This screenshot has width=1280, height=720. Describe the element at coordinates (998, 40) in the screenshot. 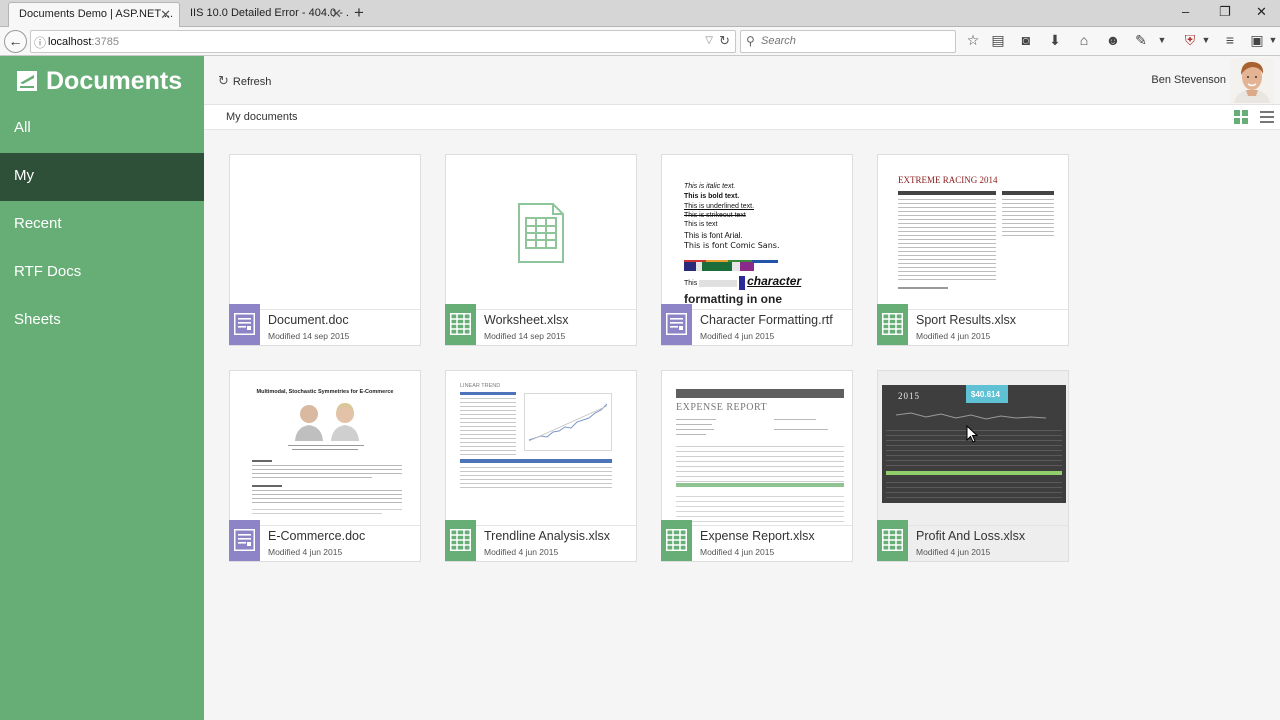

I see `reading-list-icon: ▤` at that location.